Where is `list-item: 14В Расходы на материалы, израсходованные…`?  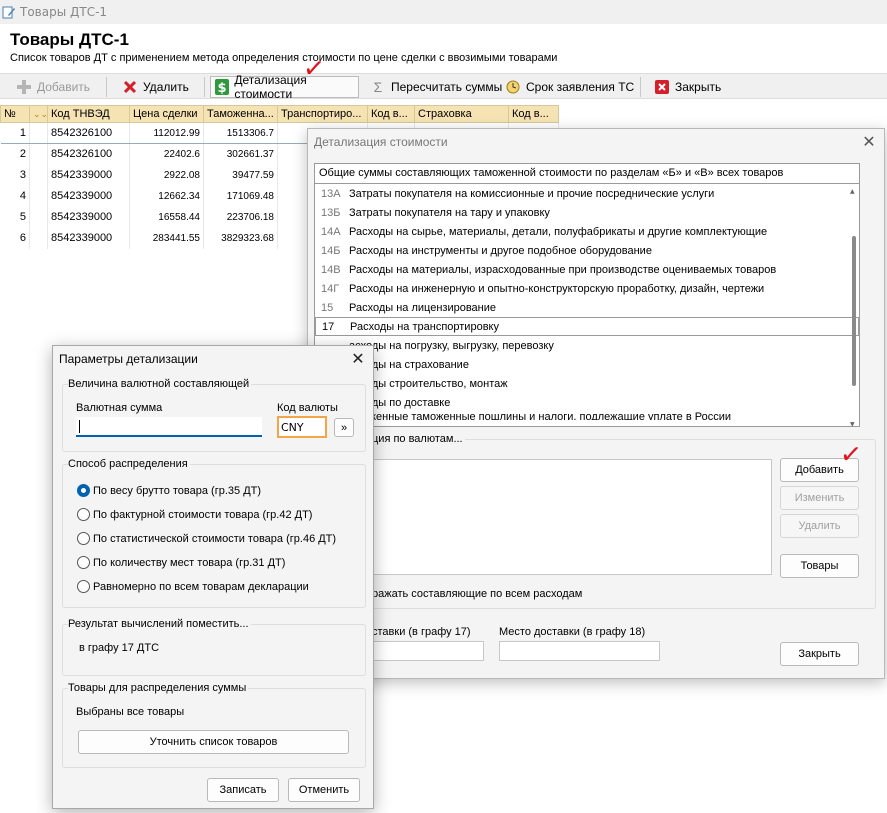
list-item: 14В Расходы на материалы, израсходованные… is located at coordinates (587, 269).